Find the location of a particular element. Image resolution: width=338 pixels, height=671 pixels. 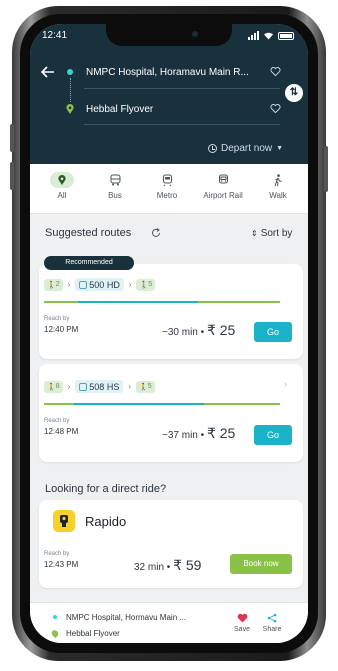

depart-label: Depart now is located at coordinates (247, 148).